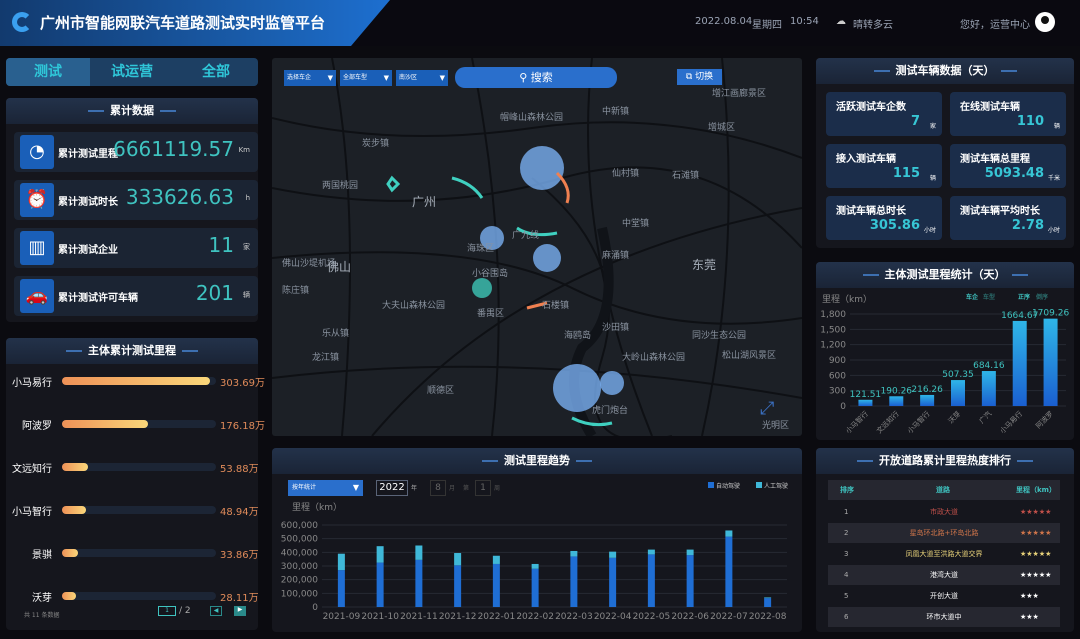 Image resolution: width=1080 pixels, height=639 pixels. What do you see at coordinates (1008, 114) in the screenshot?
I see `vehicle-stat-card: 在线测试车辆 110 辆` at bounding box center [1008, 114].